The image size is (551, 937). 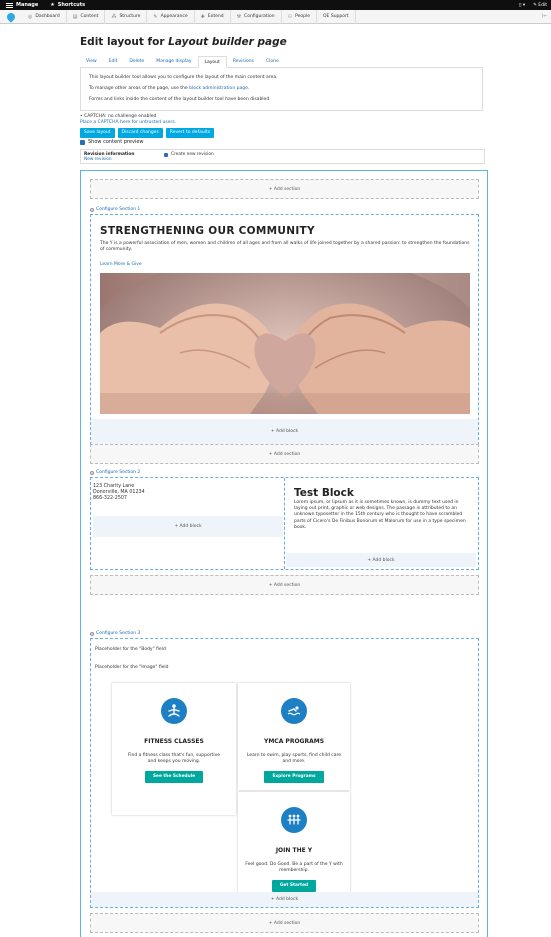 What do you see at coordinates (294, 777) in the screenshot?
I see `explore-programs-button: Explore Programs` at bounding box center [294, 777].